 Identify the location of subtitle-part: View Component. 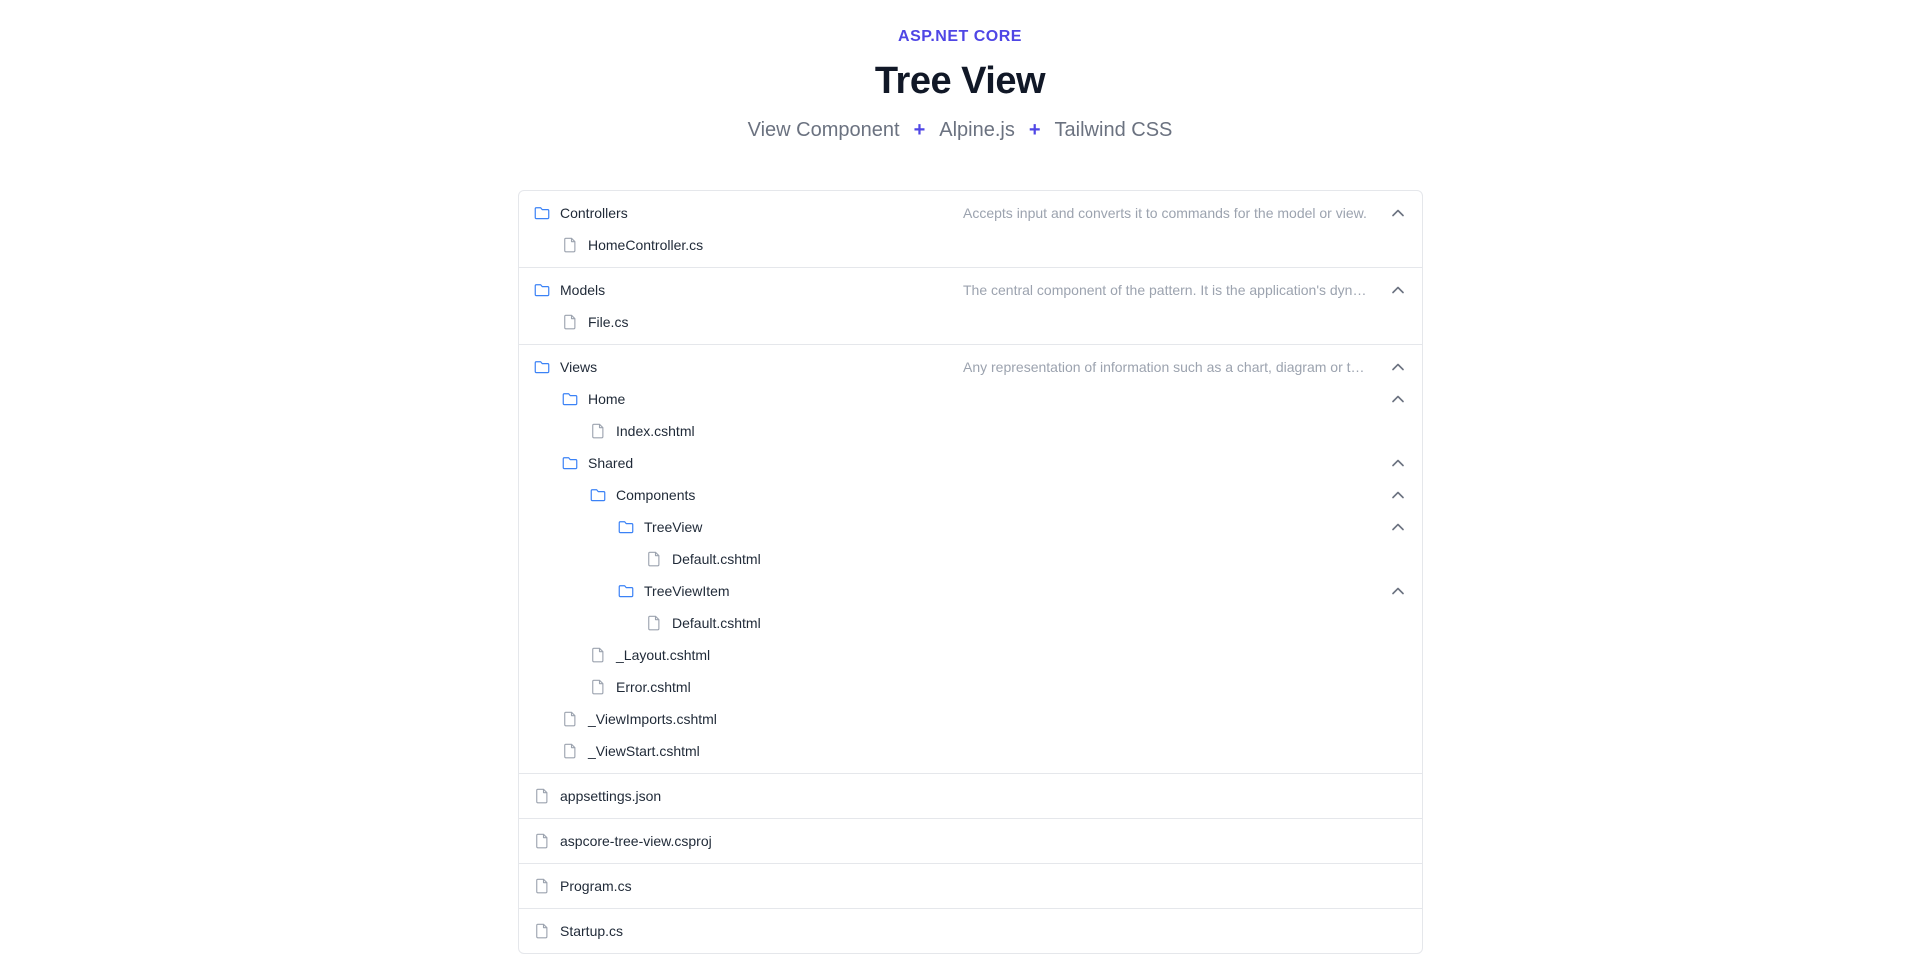
(823, 130).